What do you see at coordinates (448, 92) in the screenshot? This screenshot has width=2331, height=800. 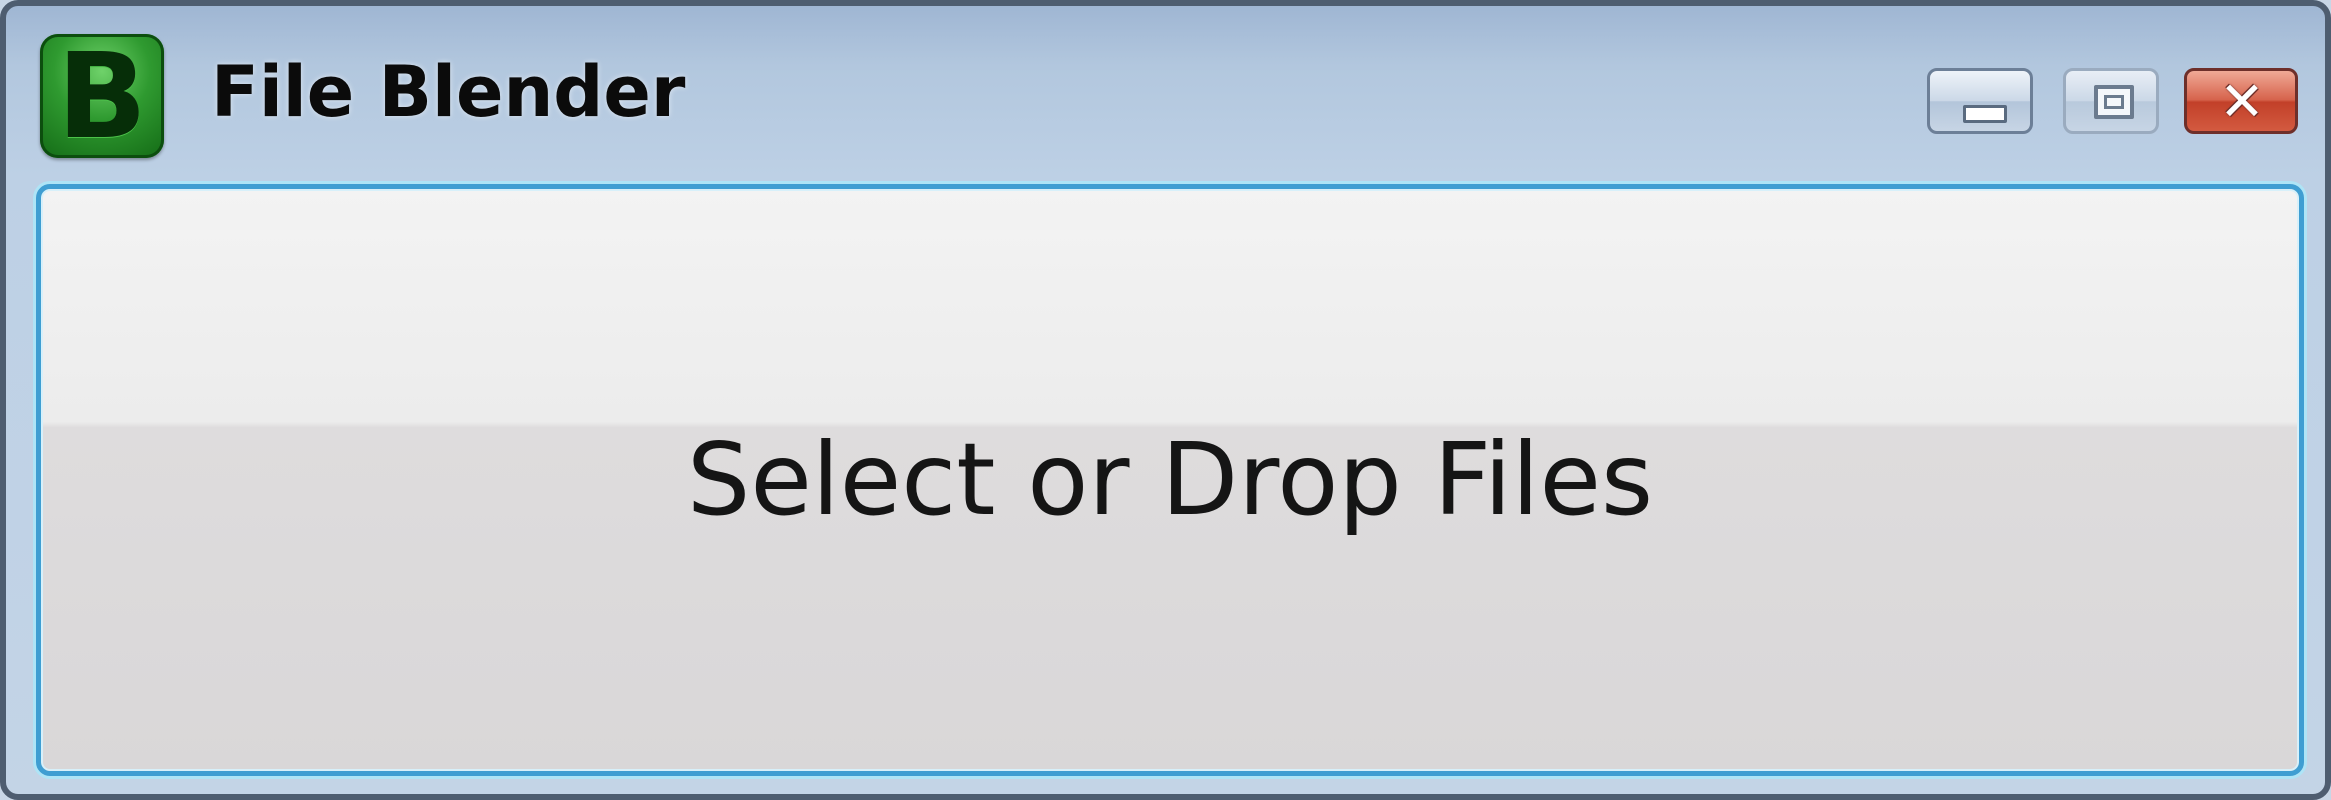 I see `window-title: File Blender` at bounding box center [448, 92].